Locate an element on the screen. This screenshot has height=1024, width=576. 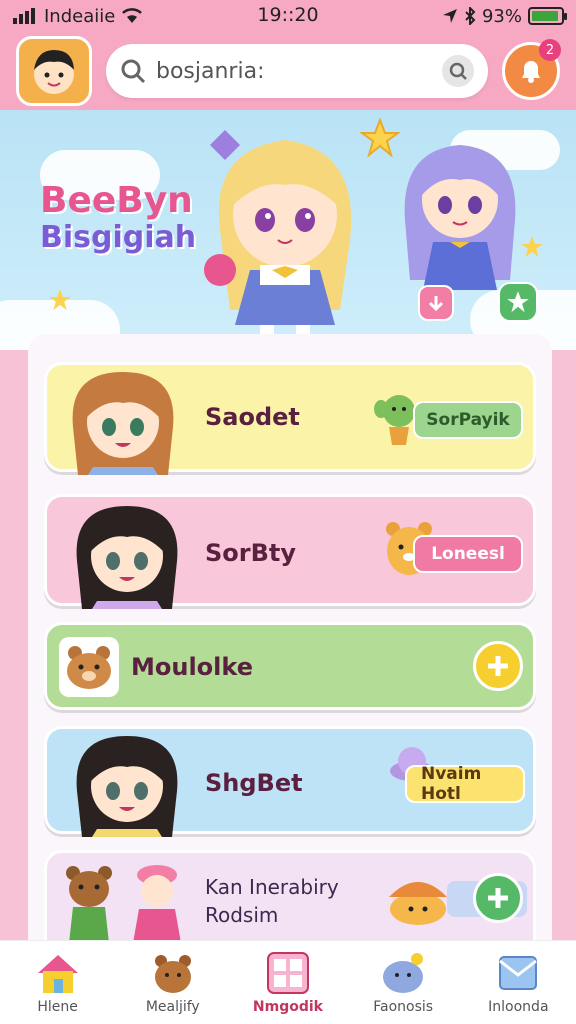
search-bar: bosjanria: is located at coordinates (297, 71).